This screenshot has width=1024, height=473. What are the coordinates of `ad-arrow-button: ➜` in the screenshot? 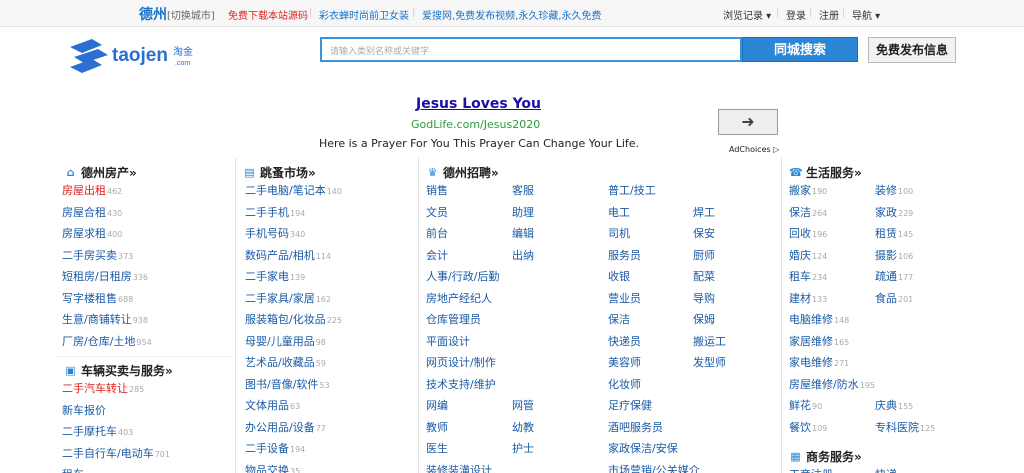 It's located at (748, 122).